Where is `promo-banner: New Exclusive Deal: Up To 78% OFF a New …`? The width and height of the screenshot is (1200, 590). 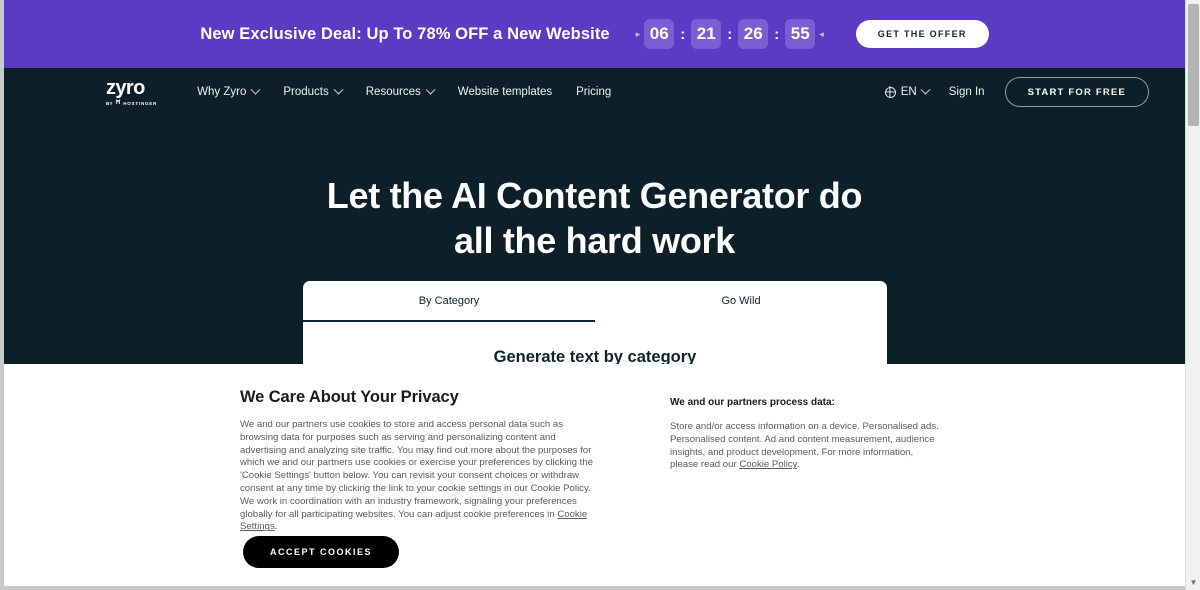
promo-banner: New Exclusive Deal: Up To 78% OFF a New … is located at coordinates (594, 34).